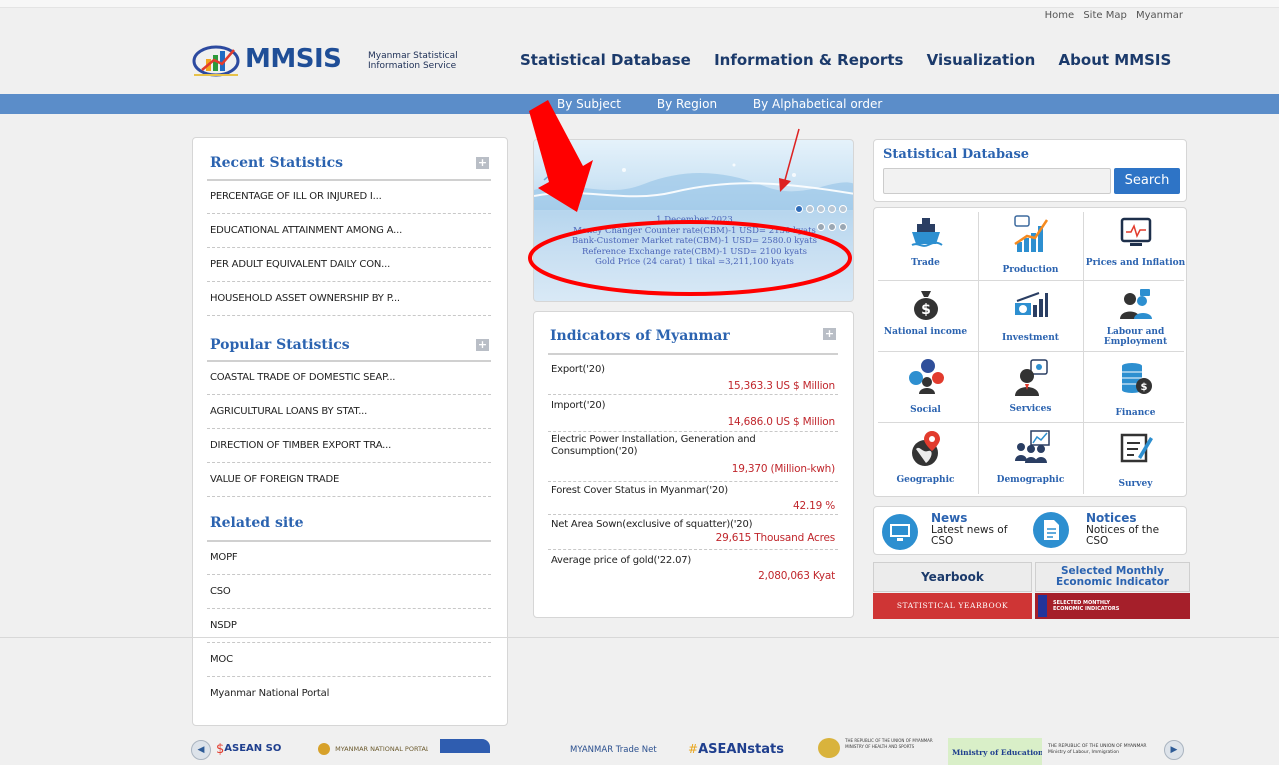 Image resolution: width=1279 pixels, height=765 pixels. What do you see at coordinates (952, 531) in the screenshot?
I see `news-link: News Latest news of CSO` at bounding box center [952, 531].